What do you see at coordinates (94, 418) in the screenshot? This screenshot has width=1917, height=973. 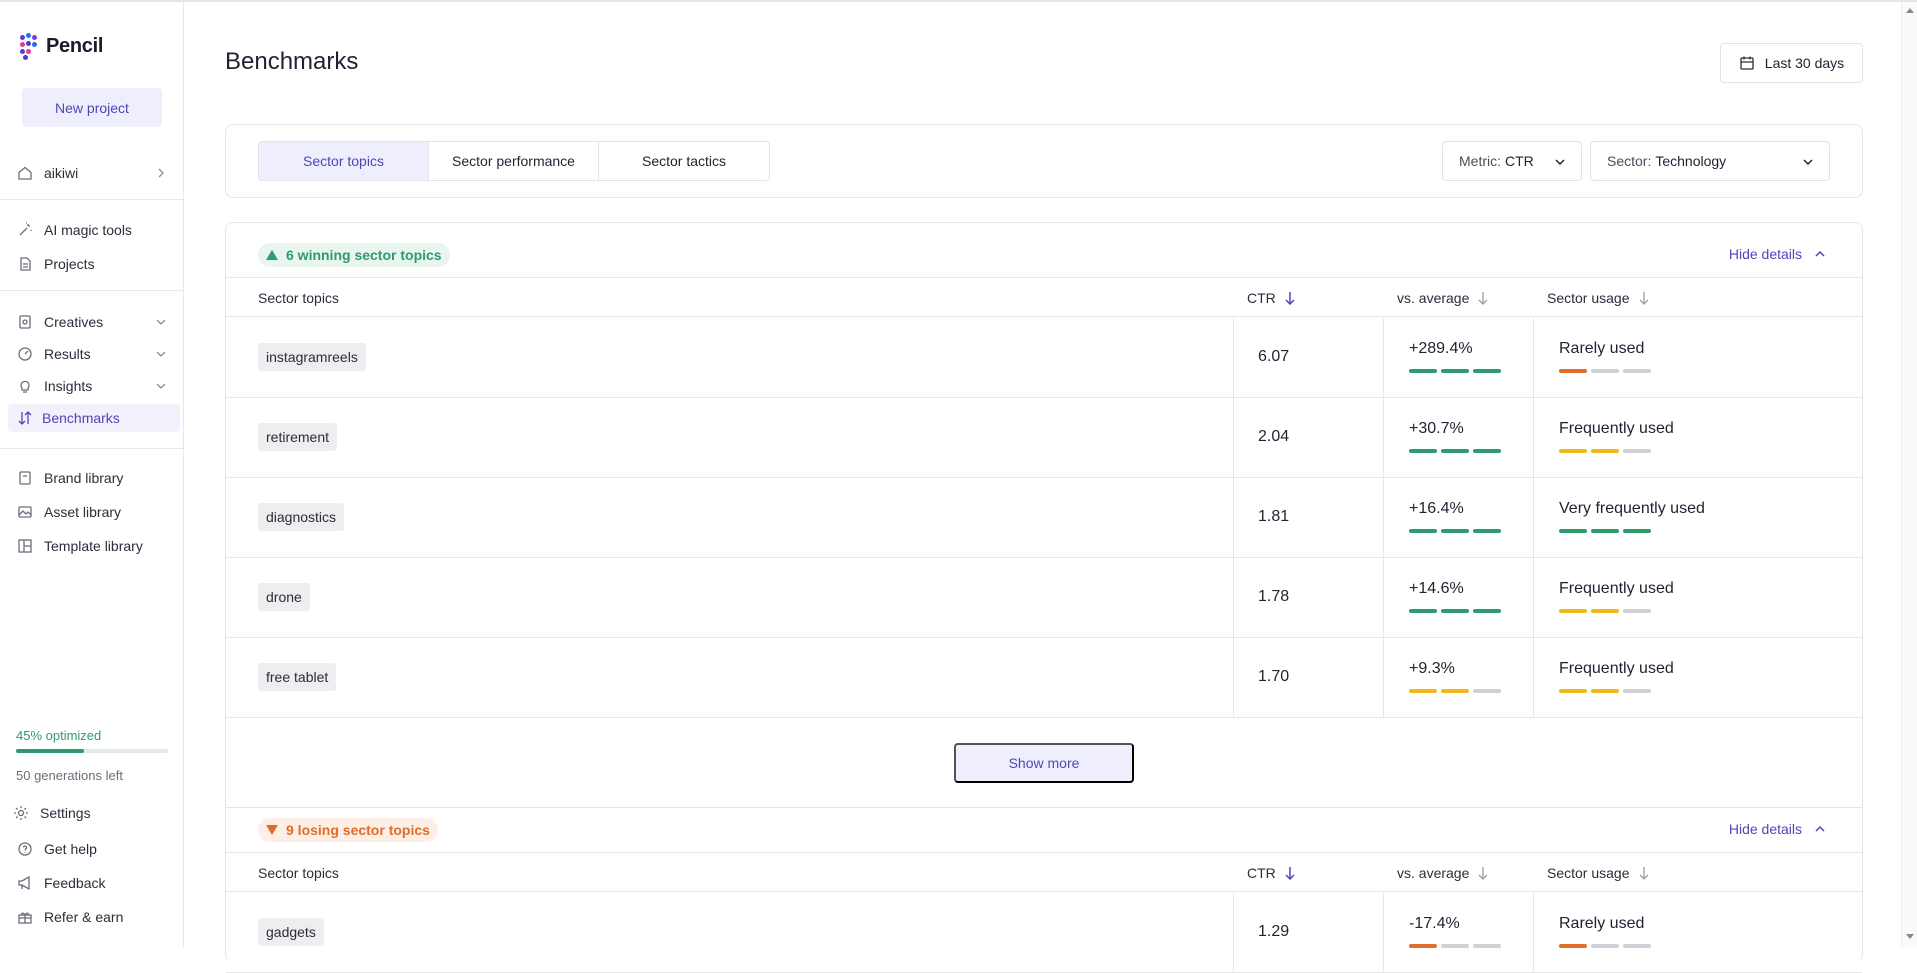 I see `sidebar-item-benchmarks: Benchmarks` at bounding box center [94, 418].